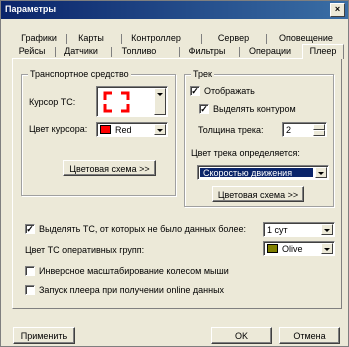 Image resolution: width=349 pixels, height=347 pixels. Describe the element at coordinates (116, 102) in the screenshot. I see `cursor-preview-icon` at that location.